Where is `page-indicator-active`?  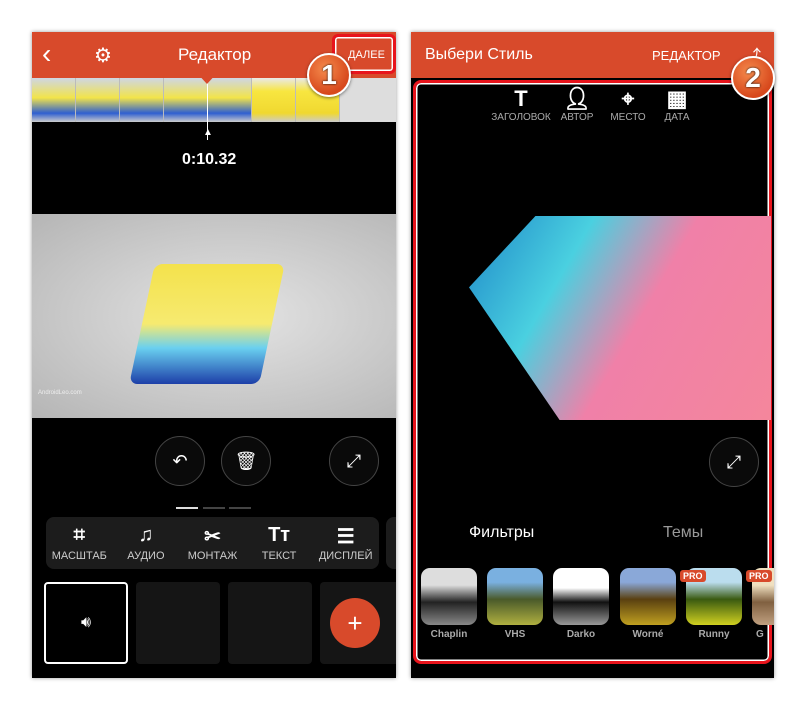
page-indicator-active is located at coordinates (187, 508).